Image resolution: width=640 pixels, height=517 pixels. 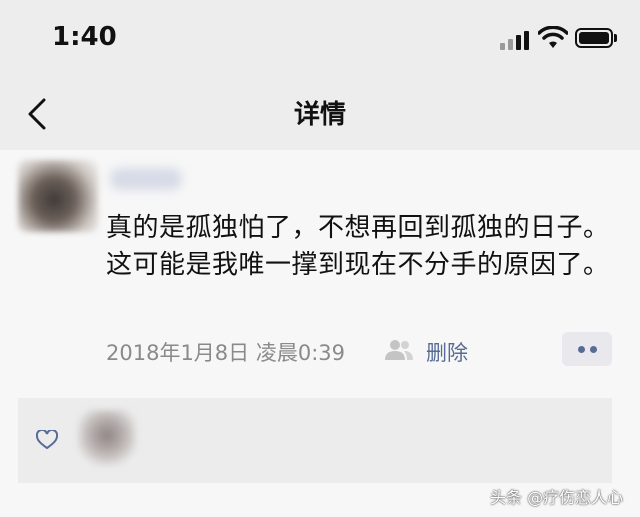 I want to click on friends-icon, so click(x=399, y=350).